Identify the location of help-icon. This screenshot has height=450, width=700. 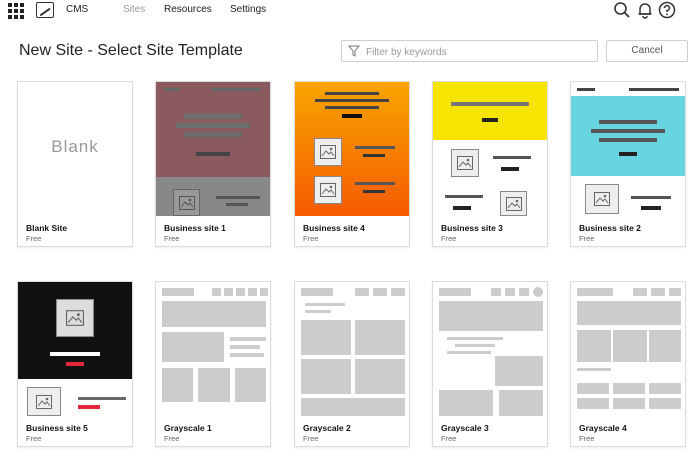
(667, 10).